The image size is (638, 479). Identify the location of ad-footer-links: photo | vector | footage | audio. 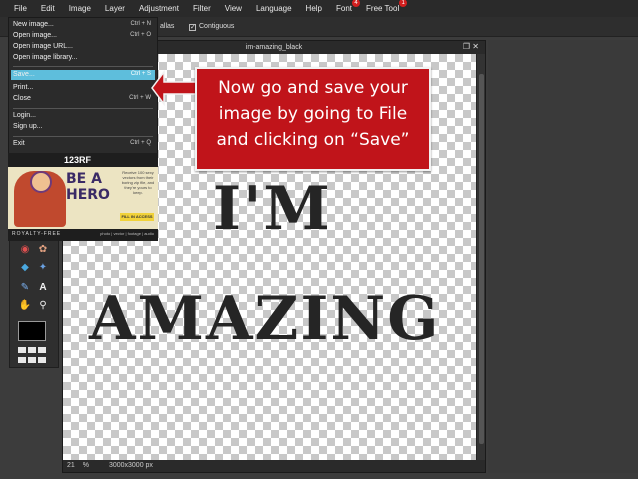
(127, 233).